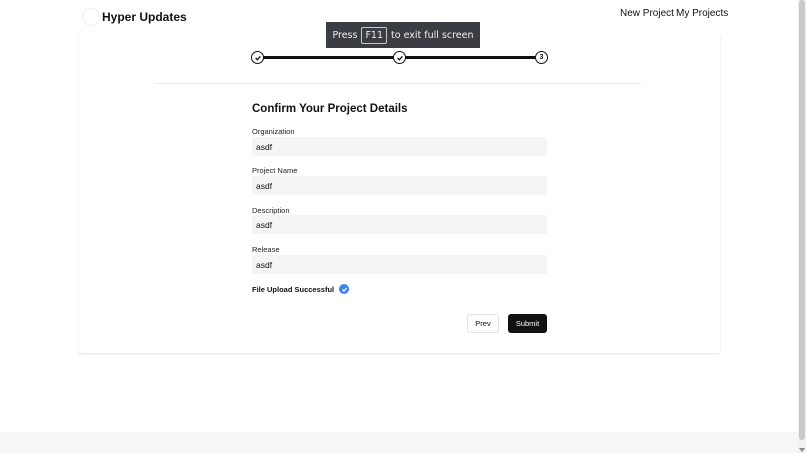 This screenshot has width=806, height=453. What do you see at coordinates (374, 35) in the screenshot?
I see `f11-key: F11` at bounding box center [374, 35].